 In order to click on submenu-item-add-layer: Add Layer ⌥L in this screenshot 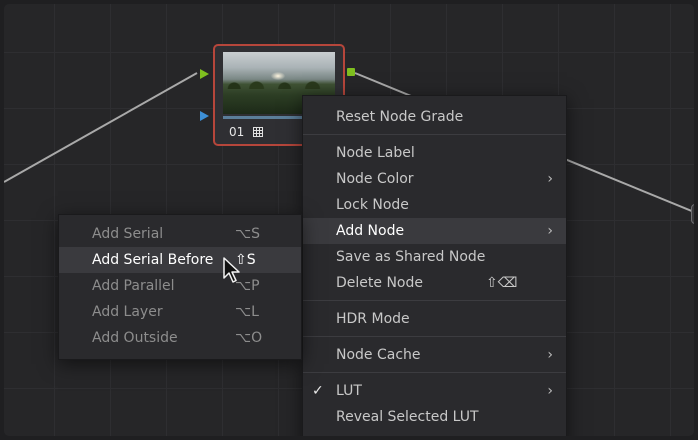, I will do `click(180, 312)`.